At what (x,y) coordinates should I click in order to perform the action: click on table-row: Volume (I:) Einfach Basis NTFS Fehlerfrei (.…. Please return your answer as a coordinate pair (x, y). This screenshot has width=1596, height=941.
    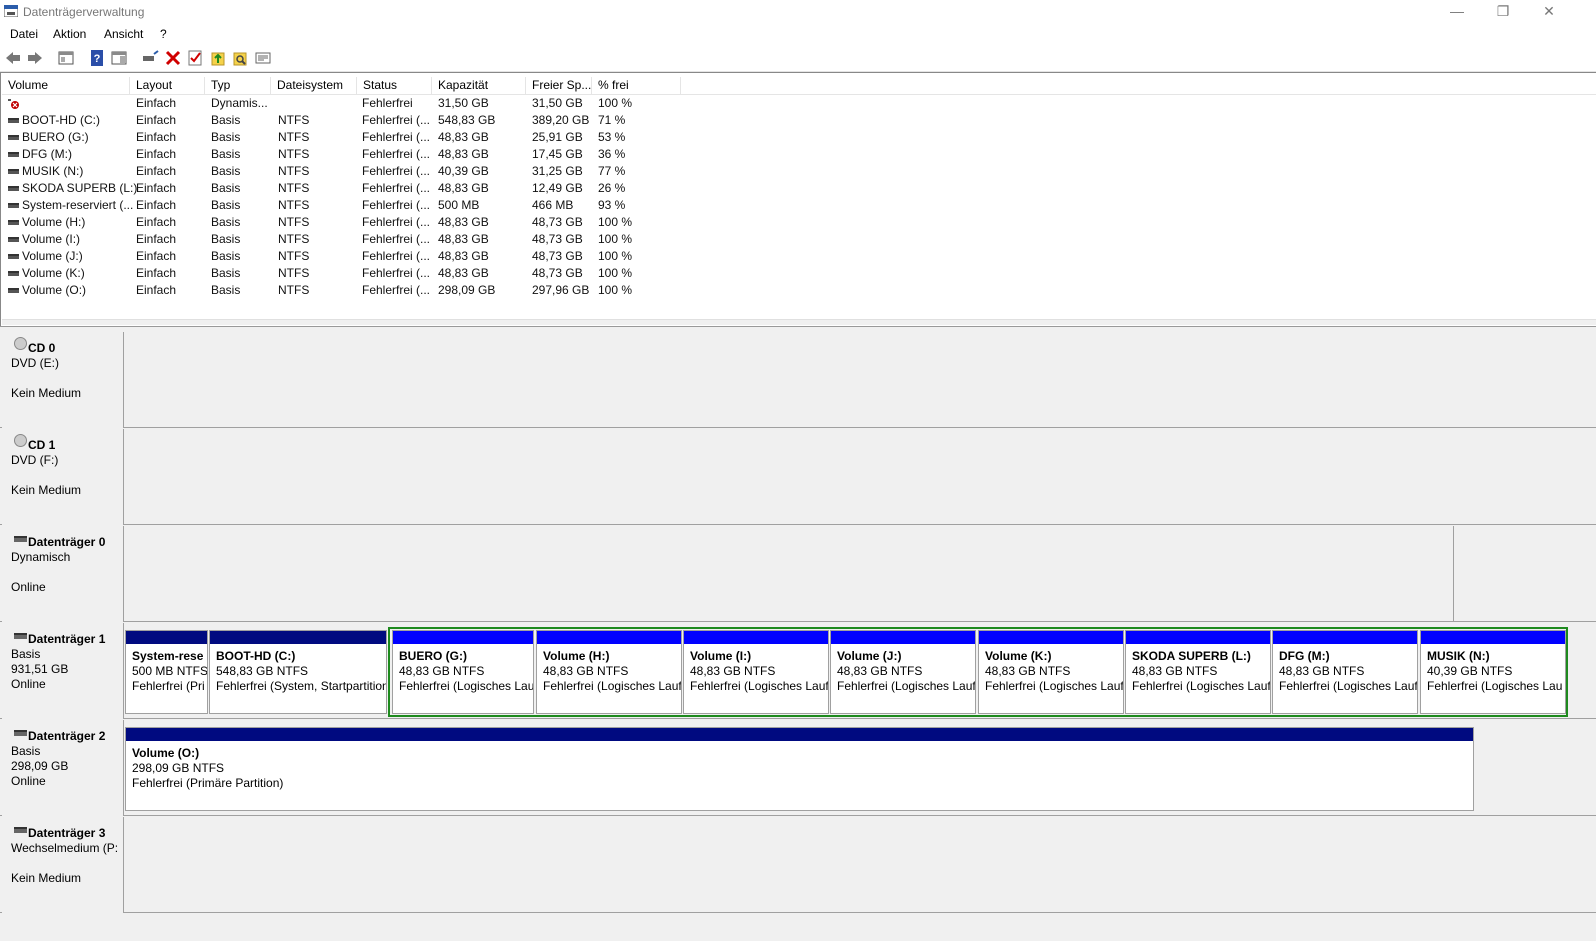
    Looking at the image, I should click on (327, 239).